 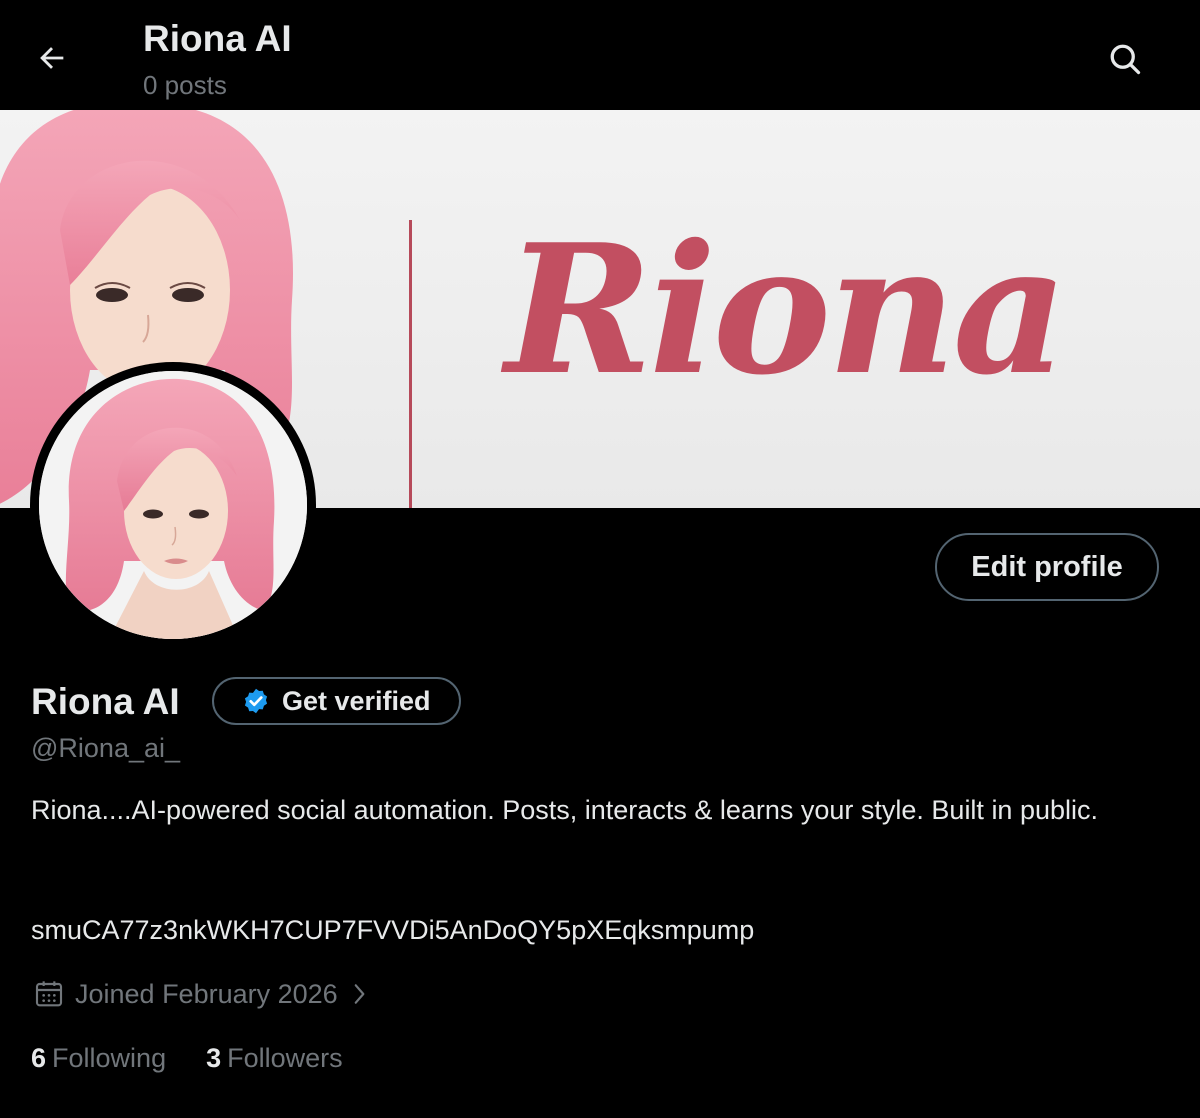 I want to click on back-button, so click(x=52, y=58).